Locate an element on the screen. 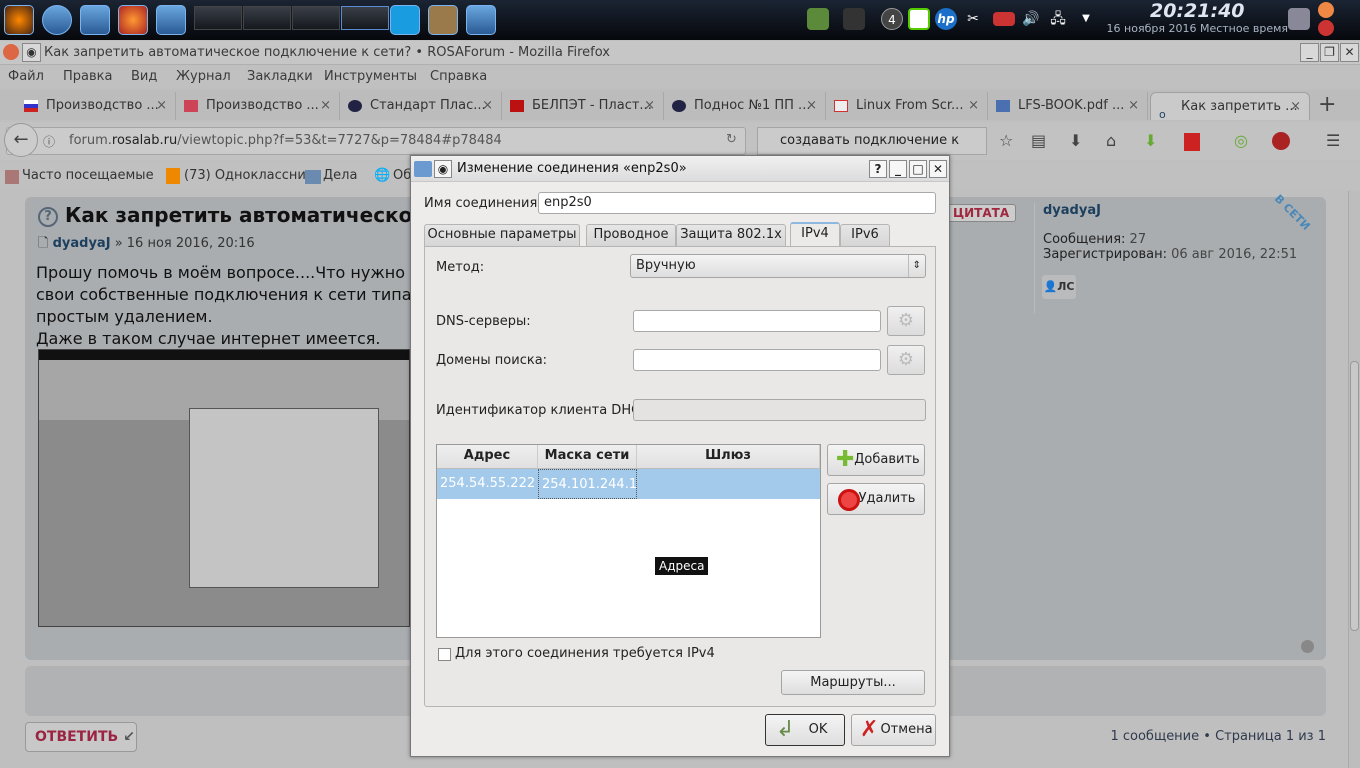 Image resolution: width=1360 pixels, height=768 pixels. bookmark-other: Об is located at coordinates (402, 175).